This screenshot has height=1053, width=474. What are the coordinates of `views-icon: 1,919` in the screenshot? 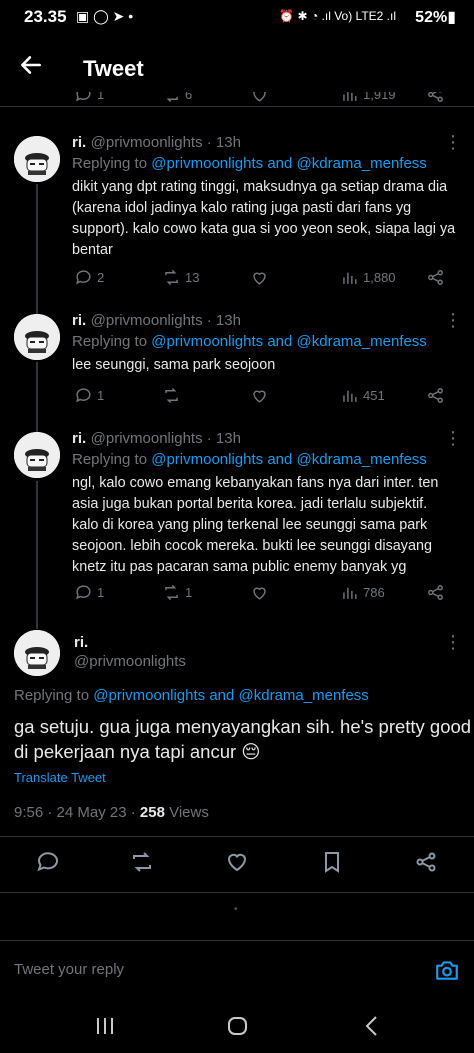 It's located at (368, 98).